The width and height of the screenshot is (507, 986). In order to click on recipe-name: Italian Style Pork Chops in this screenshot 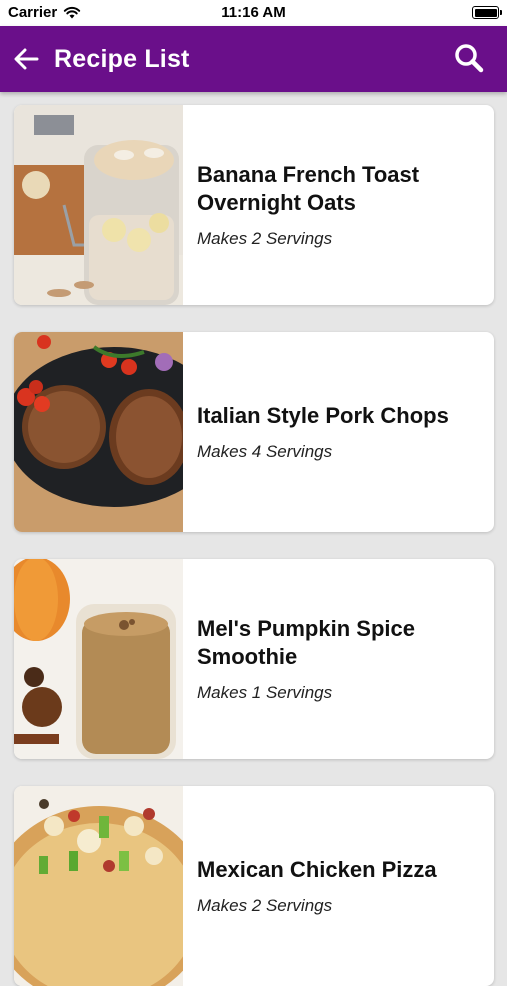, I will do `click(323, 415)`.